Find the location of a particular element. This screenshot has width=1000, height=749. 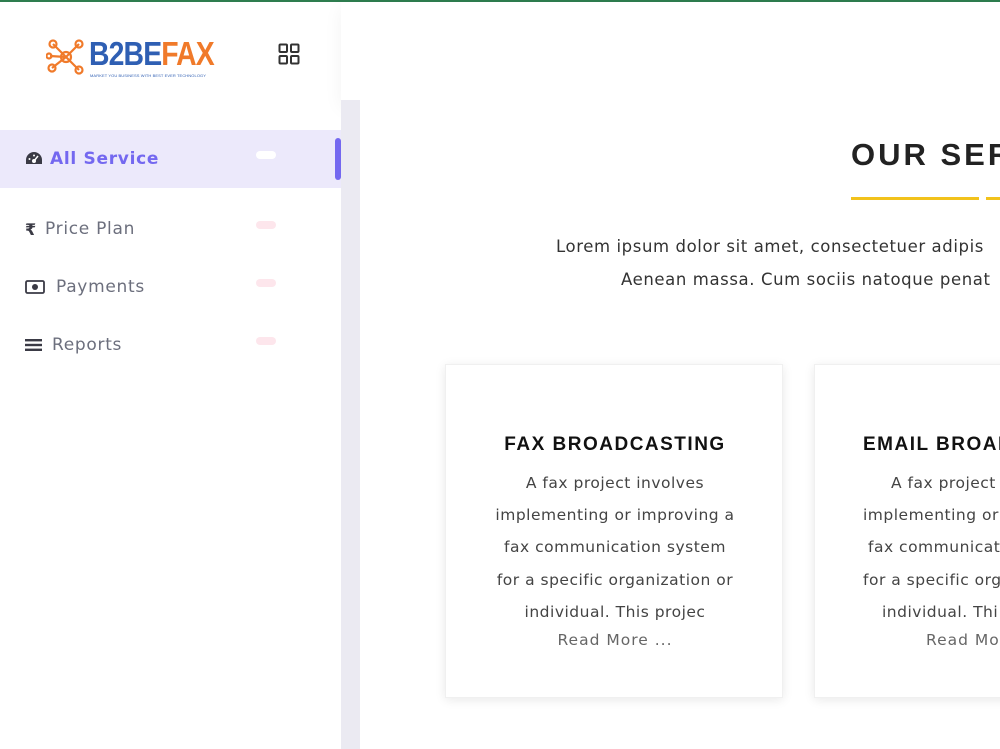

sidebar-item-all-service: All Service is located at coordinates (170, 159).